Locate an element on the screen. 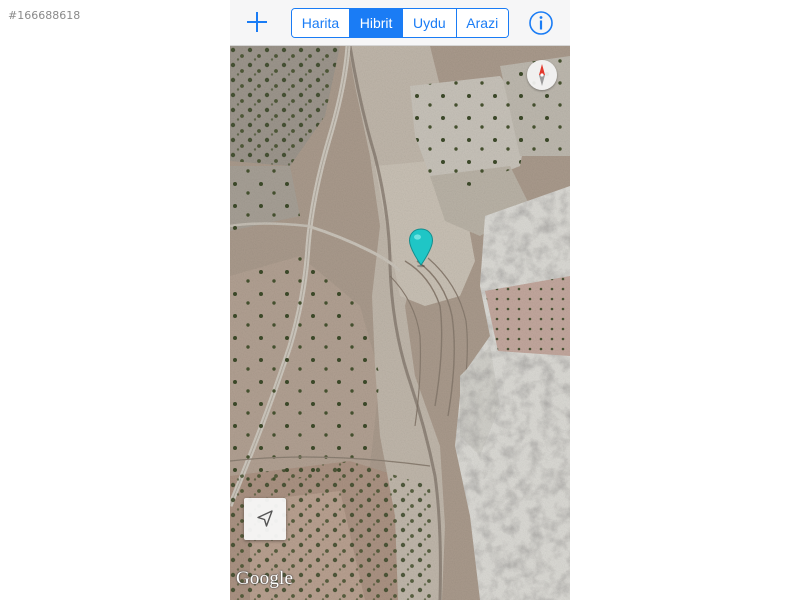  map-type-label: Harita is located at coordinates (320, 23).